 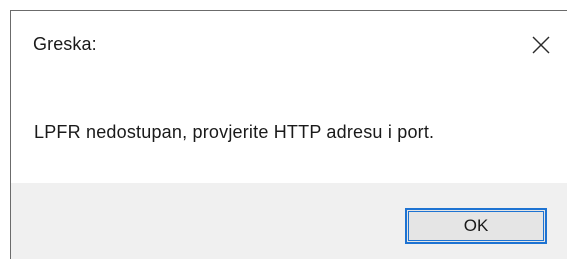 I want to click on ok-button: OK, so click(x=476, y=226).